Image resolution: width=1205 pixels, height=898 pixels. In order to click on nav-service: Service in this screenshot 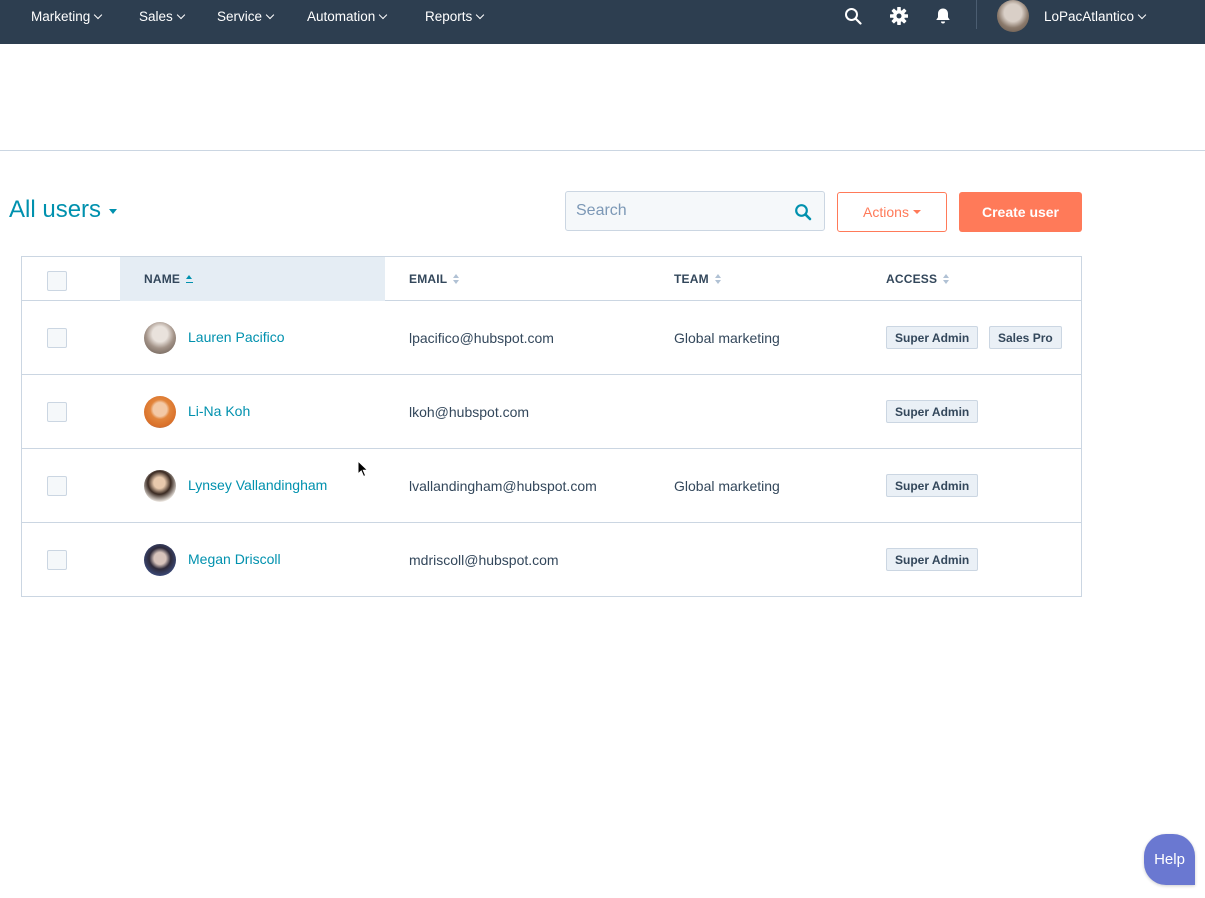, I will do `click(246, 16)`.